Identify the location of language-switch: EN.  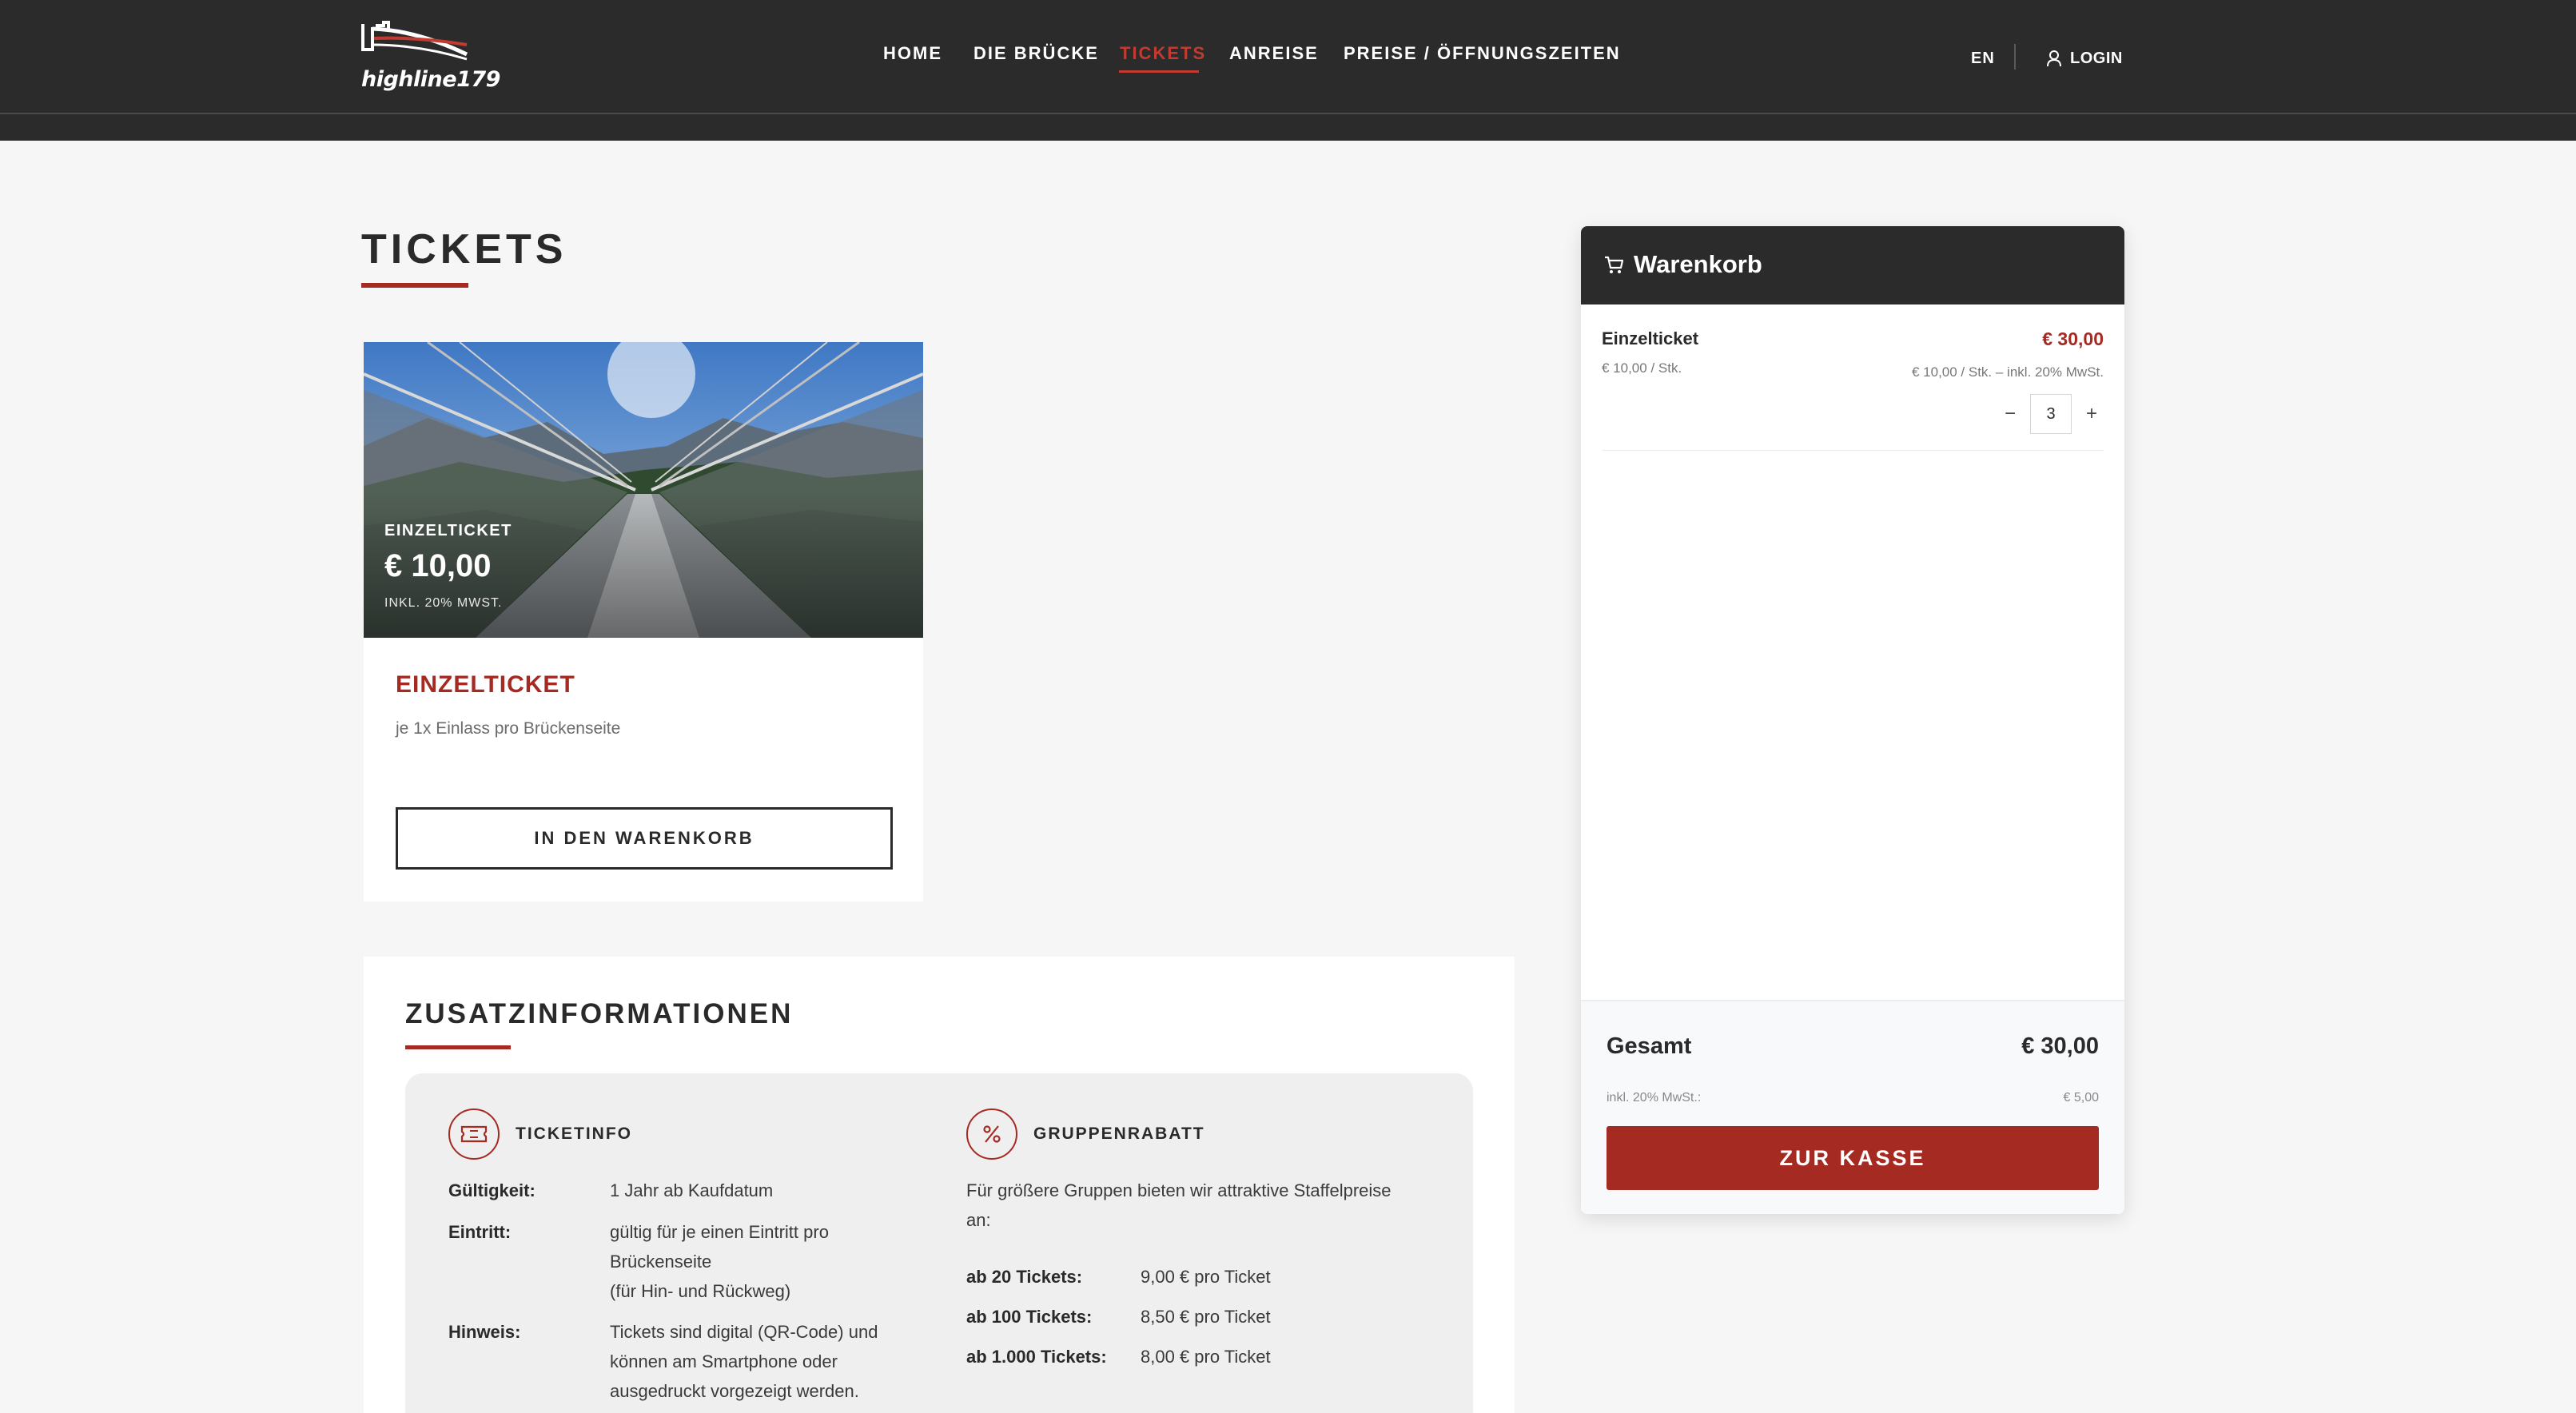
(1983, 59).